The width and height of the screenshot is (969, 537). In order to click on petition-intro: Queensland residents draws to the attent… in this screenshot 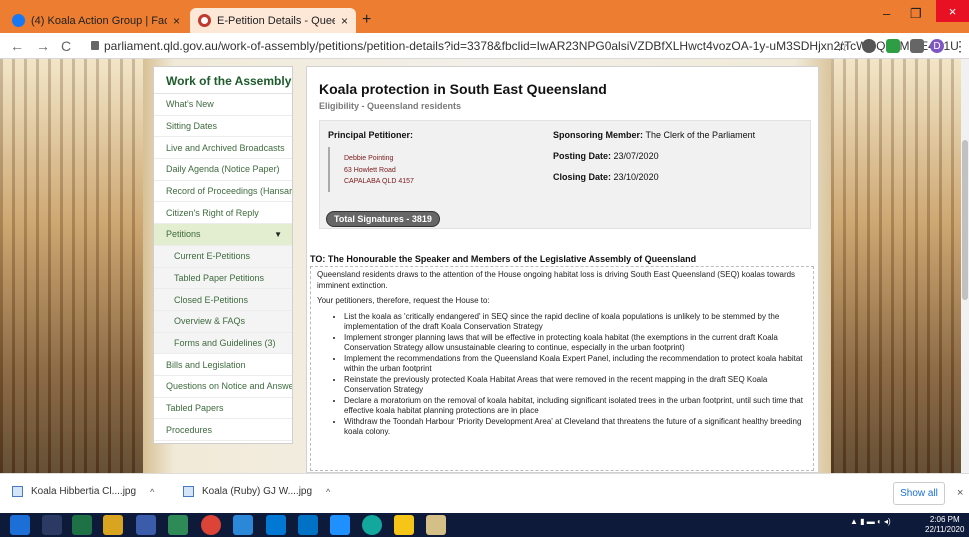, I will do `click(556, 280)`.